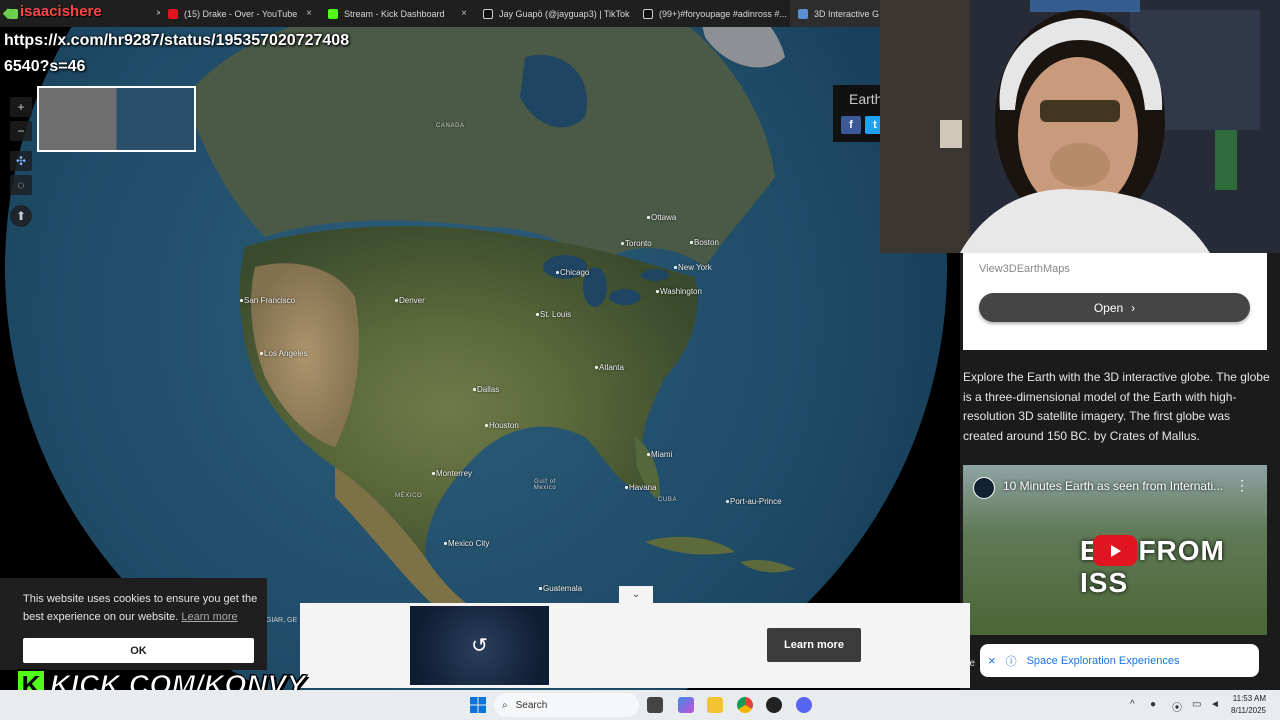 The image size is (1280, 720). Describe the element at coordinates (1108, 307) in the screenshot. I see `open-button-label: Open` at that location.